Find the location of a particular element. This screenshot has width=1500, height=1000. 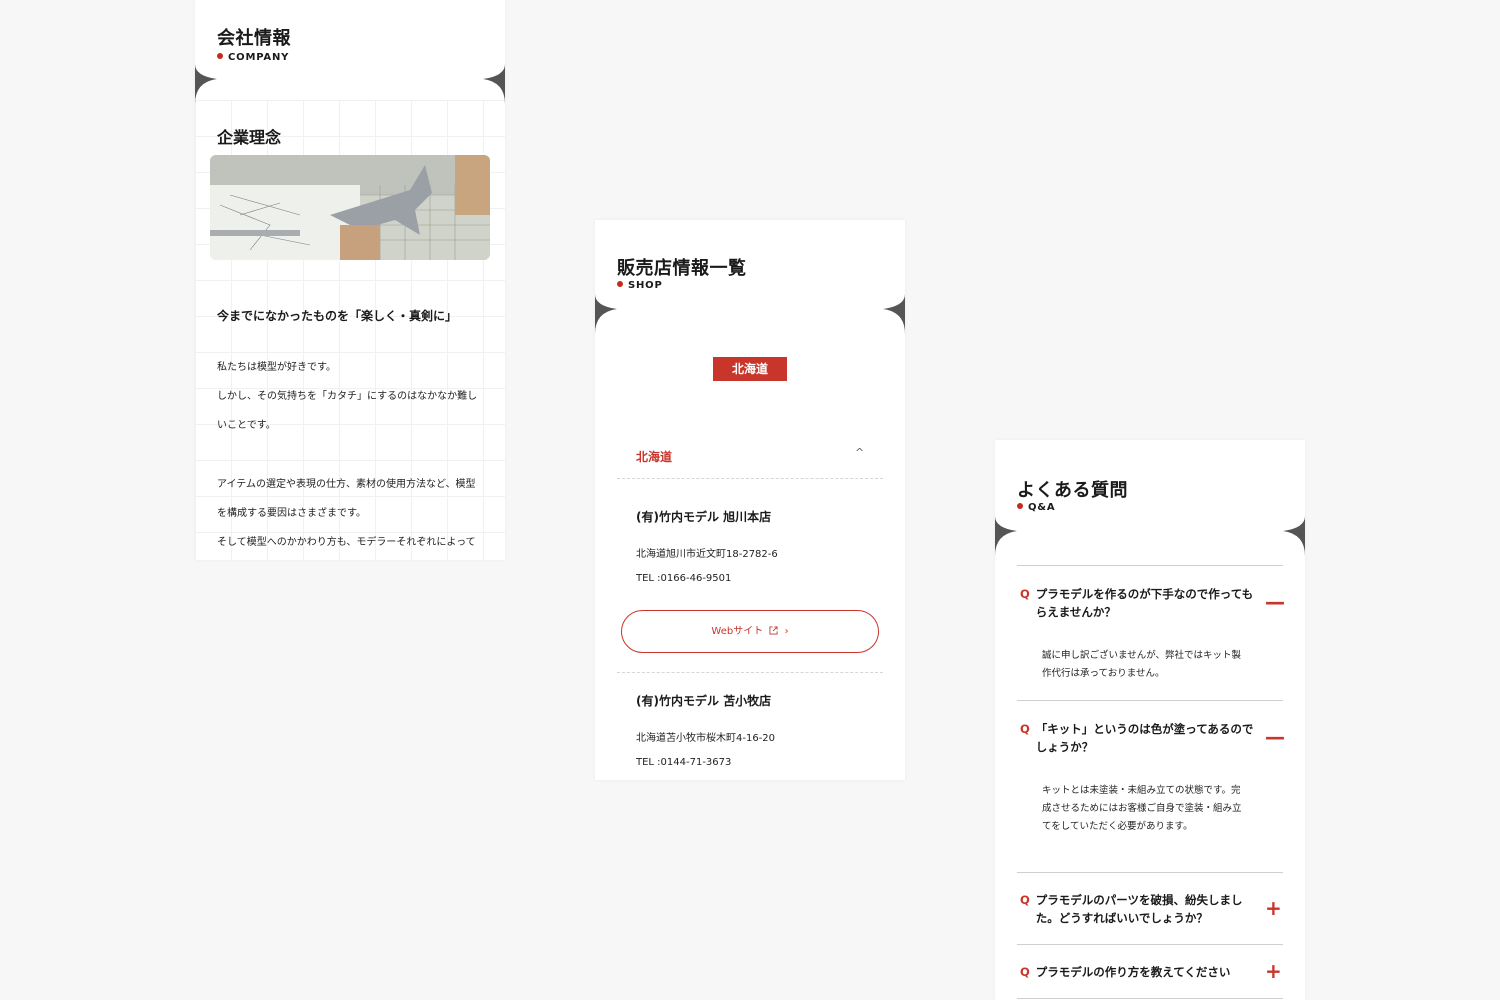

store-address: 北海道苫小牧市桜木町4-16-20 is located at coordinates (706, 738).